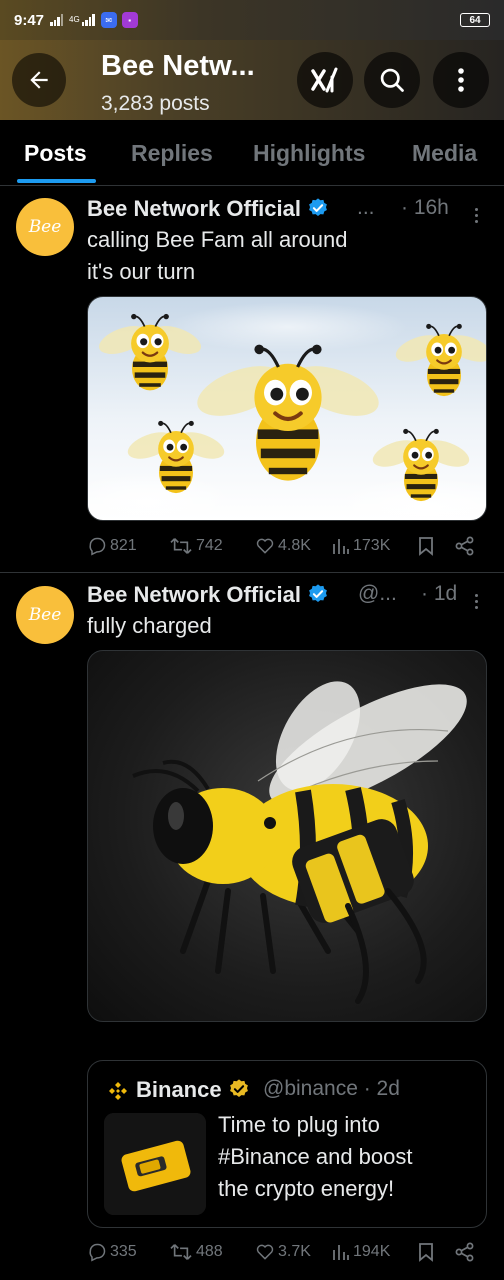 This screenshot has height=1280, width=504. I want to click on like-button: 4.8K, so click(283, 546).